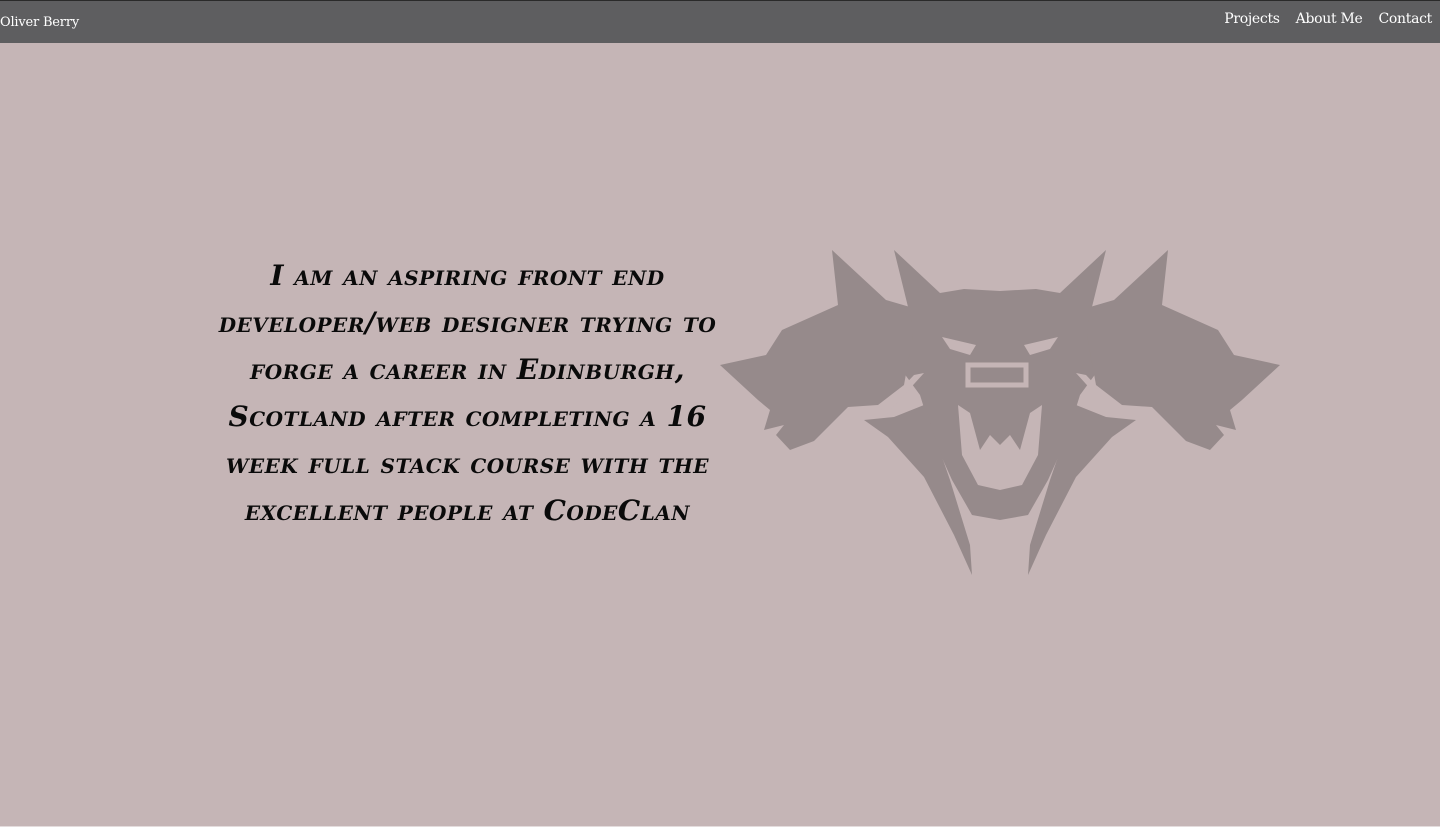 The image size is (1440, 827). I want to click on brand-link: Oliver Berry, so click(39, 22).